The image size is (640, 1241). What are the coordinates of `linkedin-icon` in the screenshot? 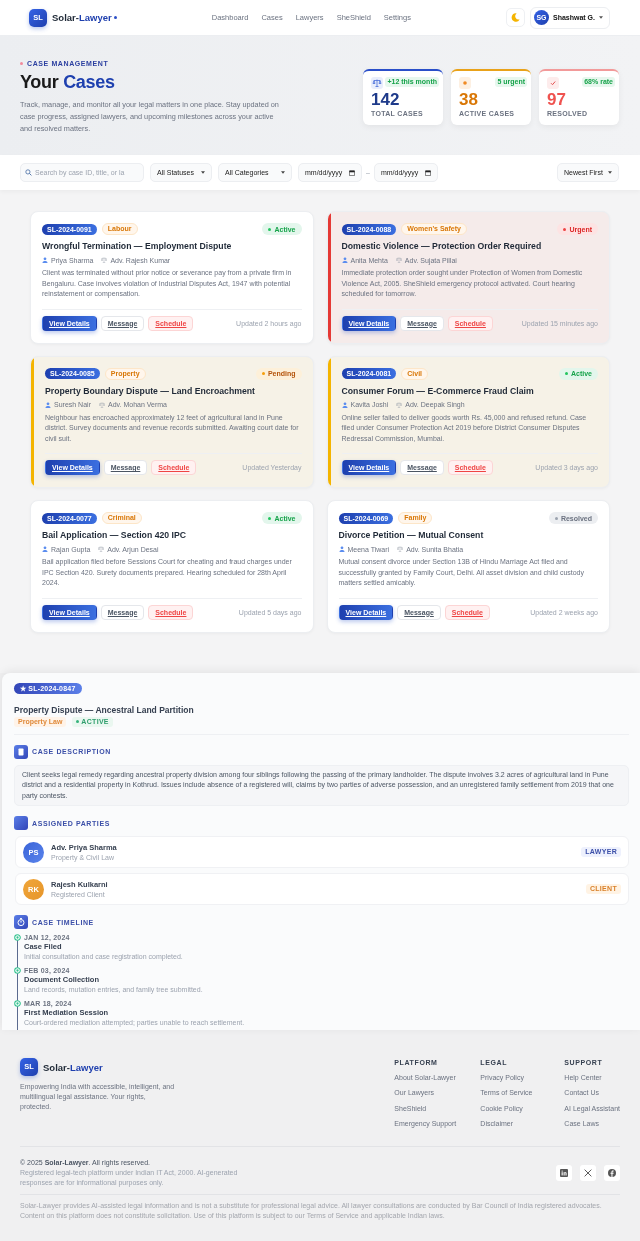 It's located at (564, 1172).